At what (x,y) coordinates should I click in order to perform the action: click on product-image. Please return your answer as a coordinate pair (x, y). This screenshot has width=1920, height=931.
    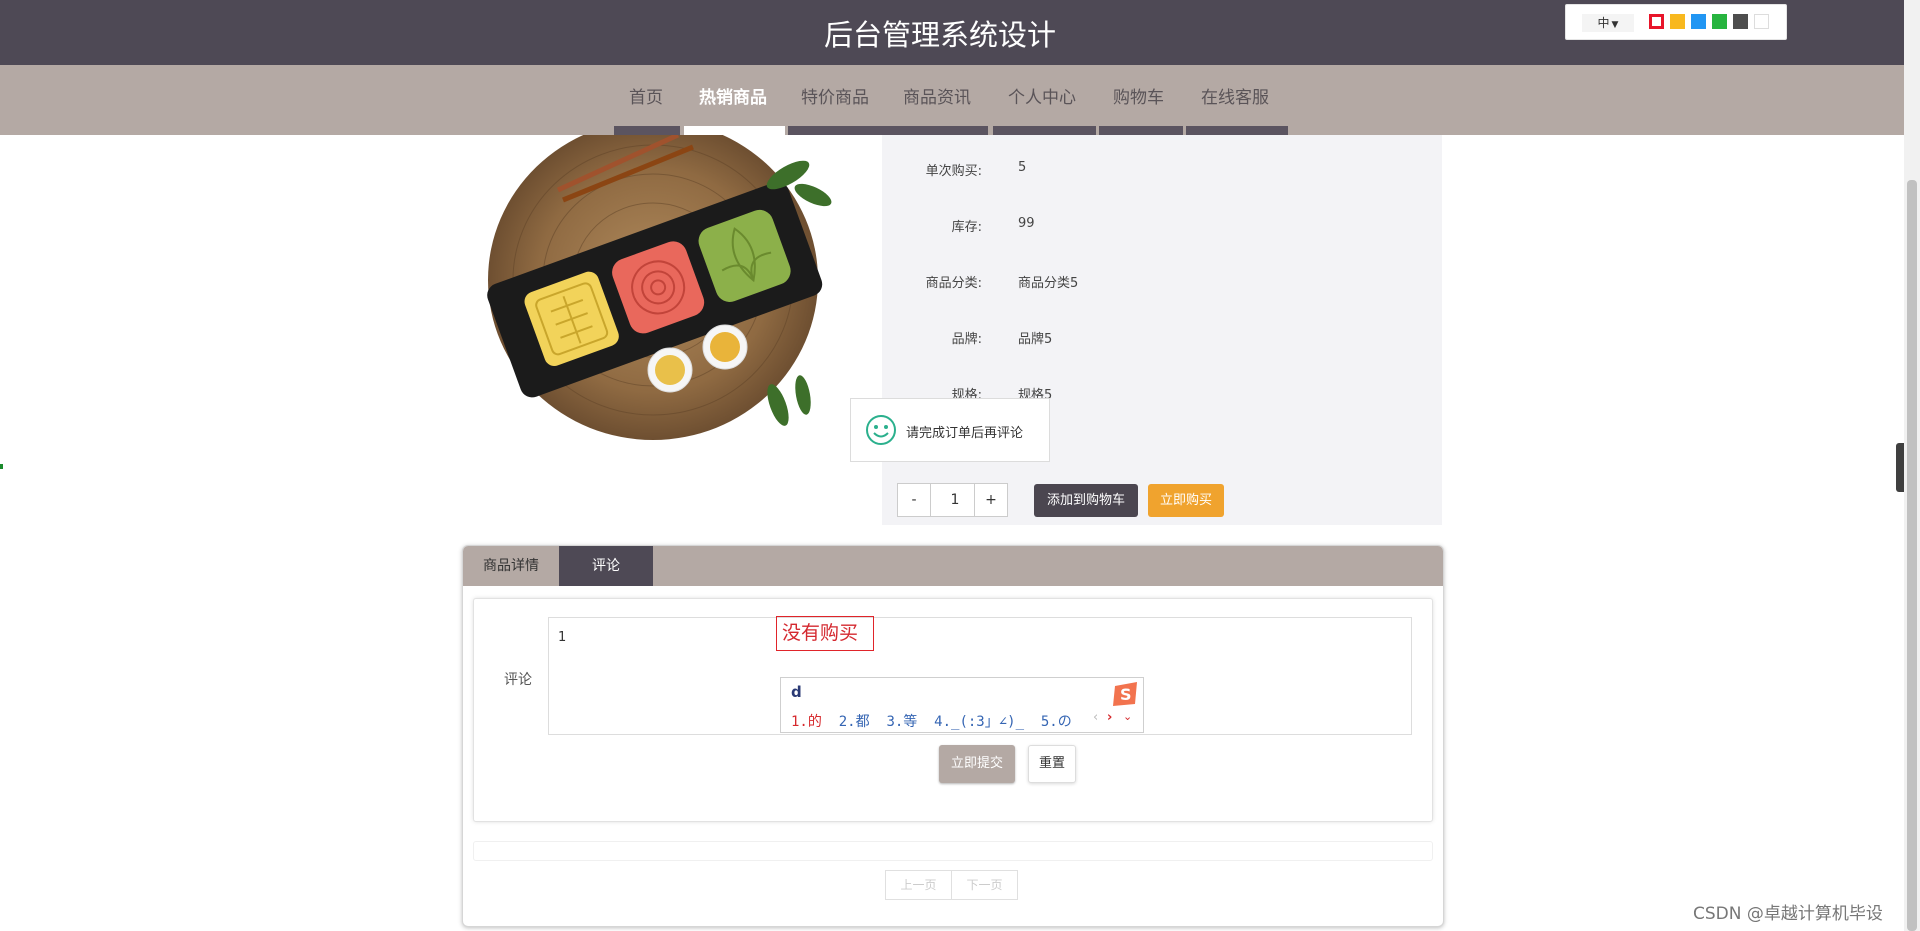
    Looking at the image, I should click on (663, 287).